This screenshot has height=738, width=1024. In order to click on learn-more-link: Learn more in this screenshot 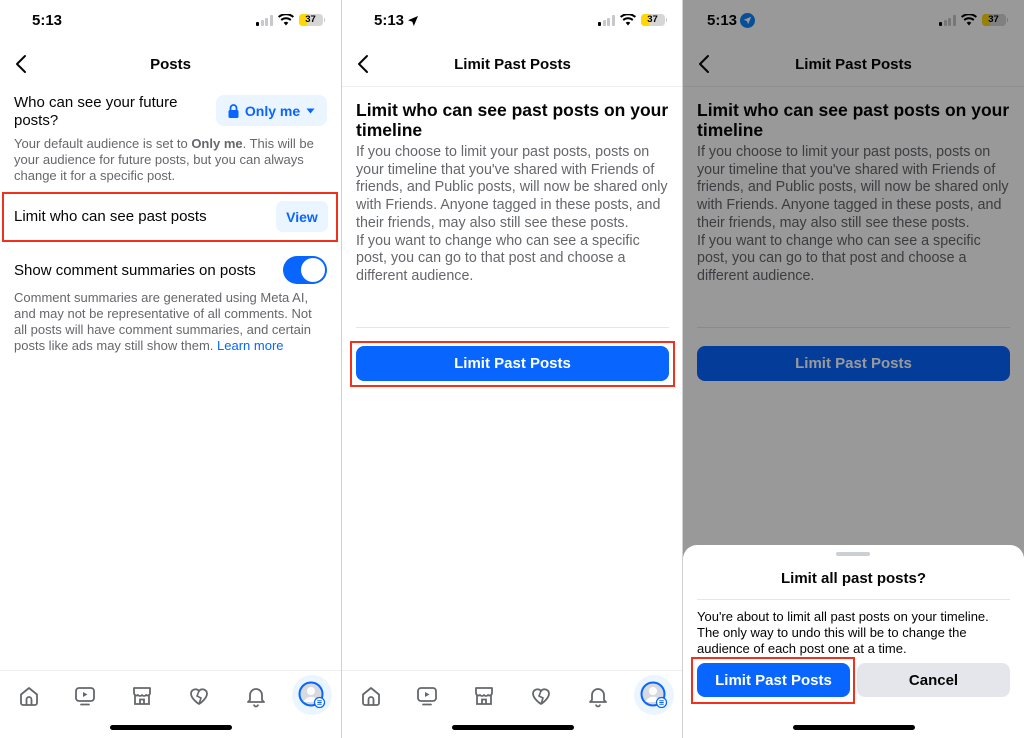, I will do `click(250, 345)`.